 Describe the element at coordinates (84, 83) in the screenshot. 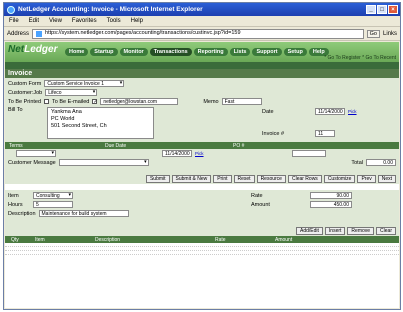

I see `custom-form-select: Custom Service Invoice 1` at that location.